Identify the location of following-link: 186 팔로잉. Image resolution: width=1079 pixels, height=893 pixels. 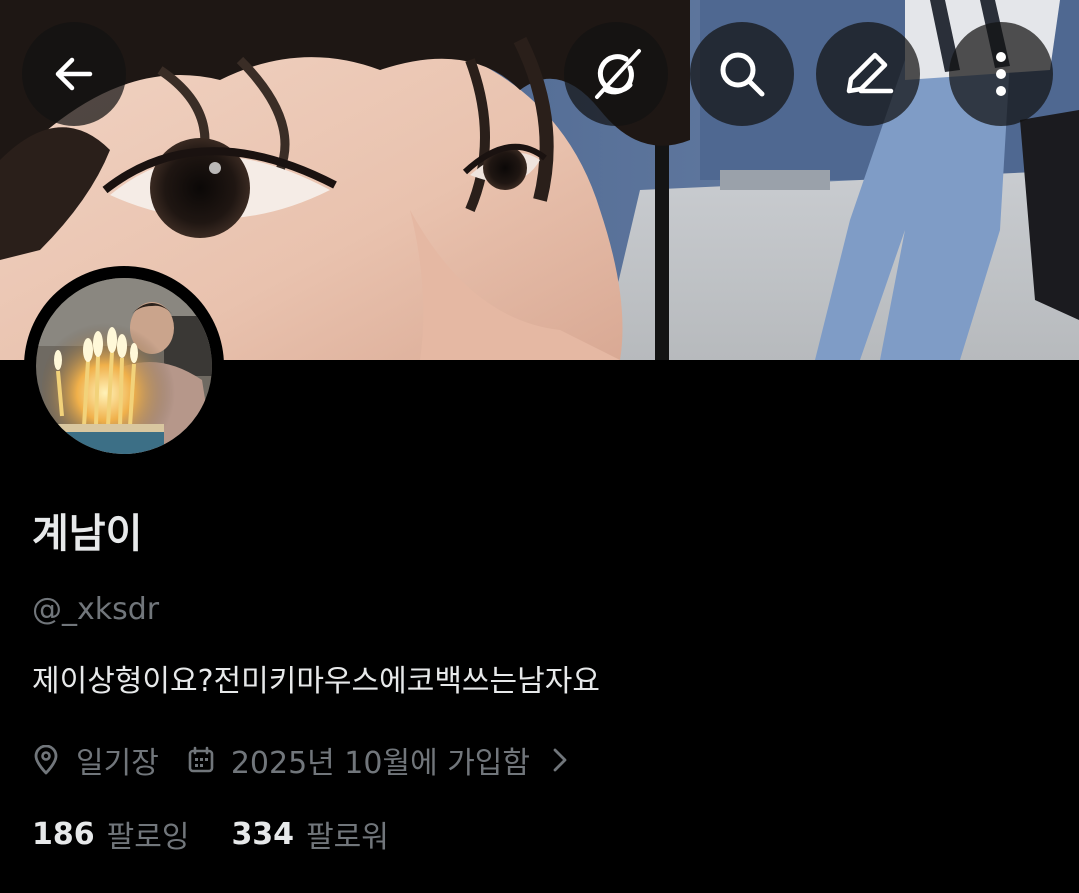
(110, 834).